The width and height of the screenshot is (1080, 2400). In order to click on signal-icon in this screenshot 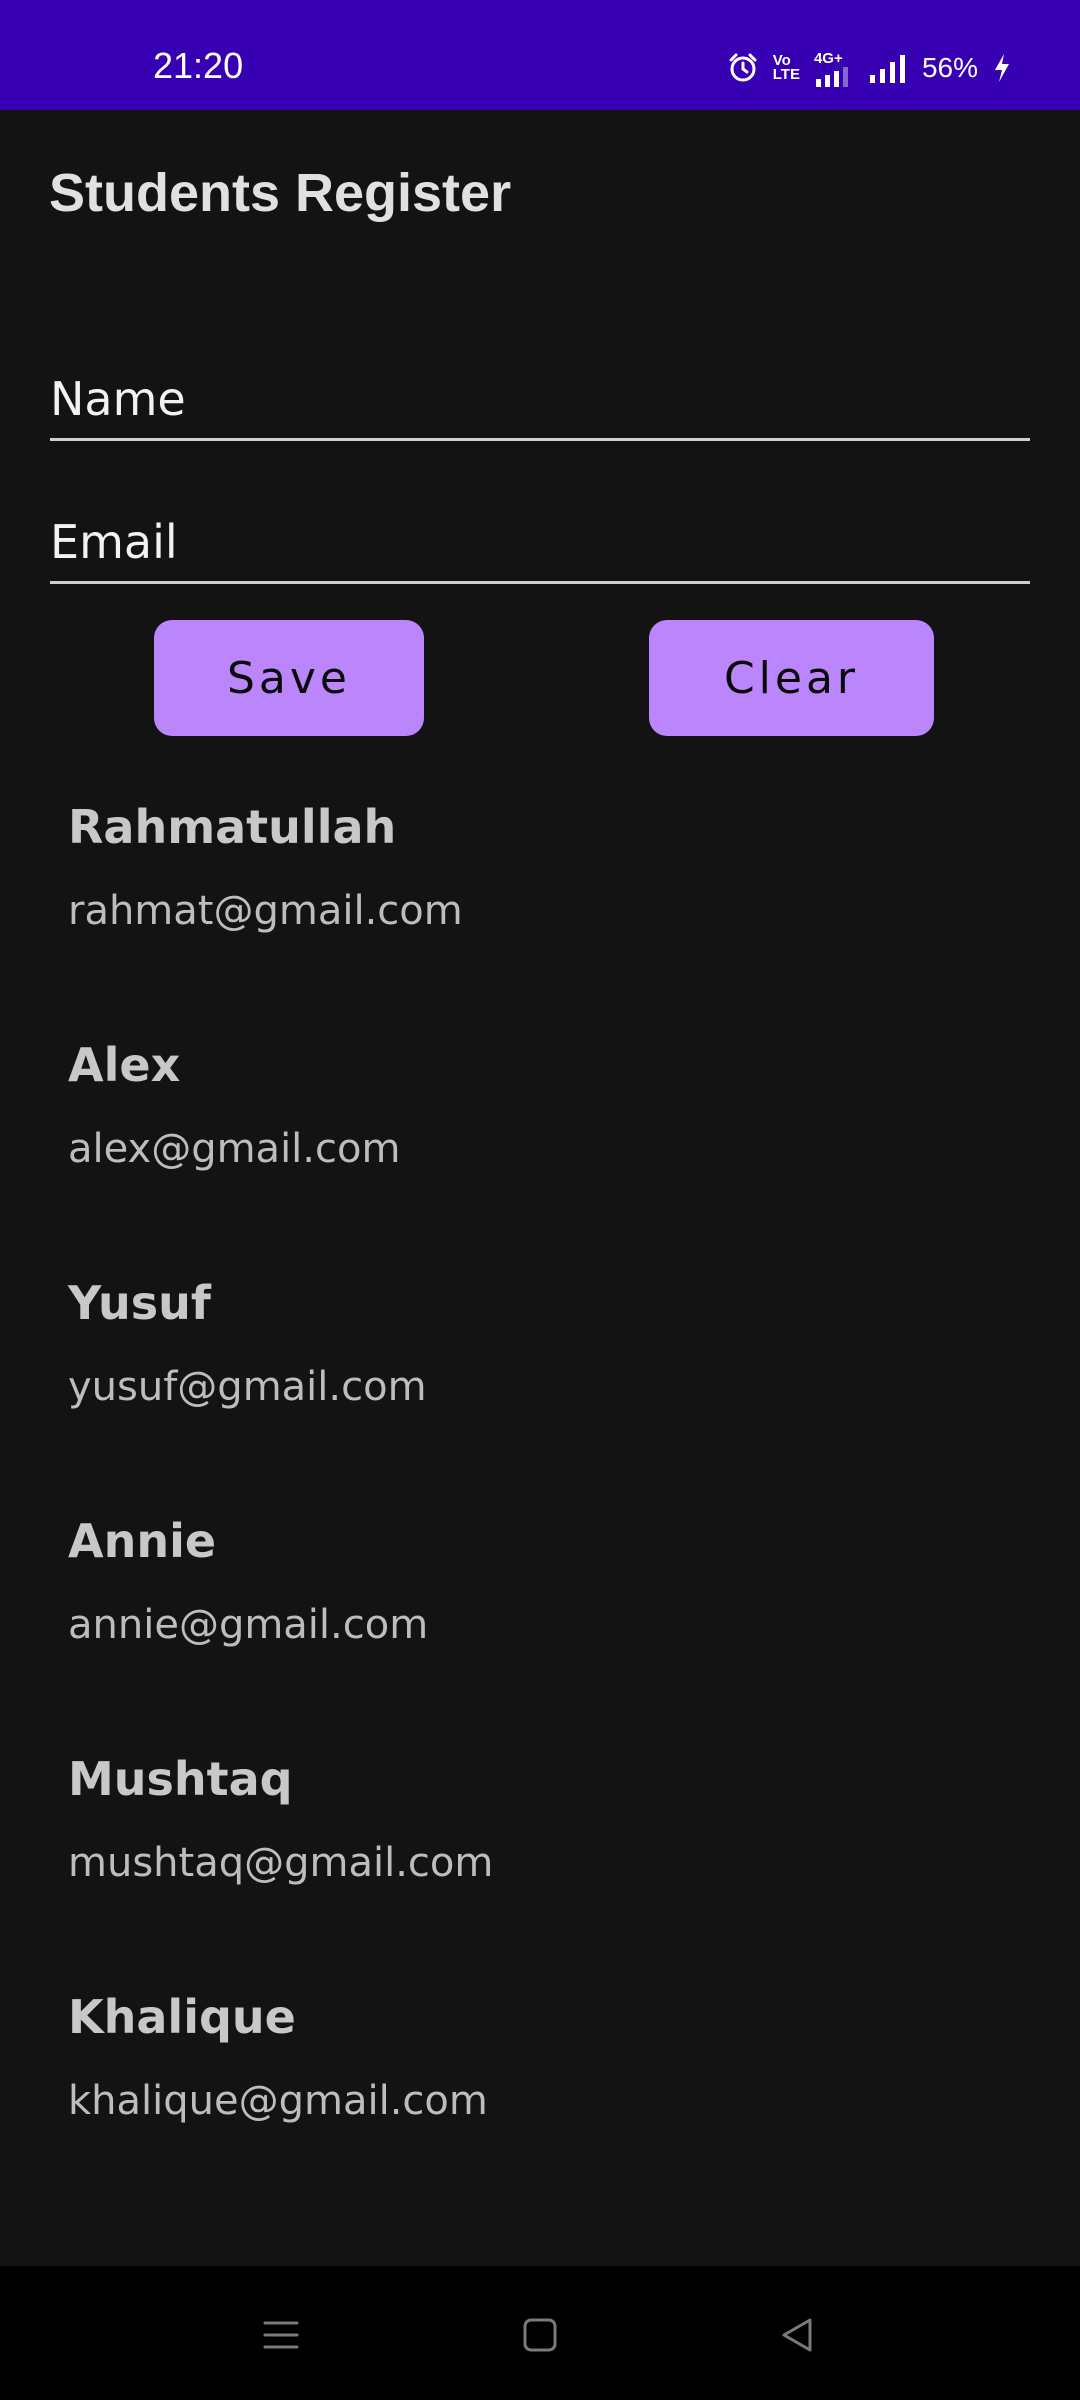, I will do `click(888, 68)`.